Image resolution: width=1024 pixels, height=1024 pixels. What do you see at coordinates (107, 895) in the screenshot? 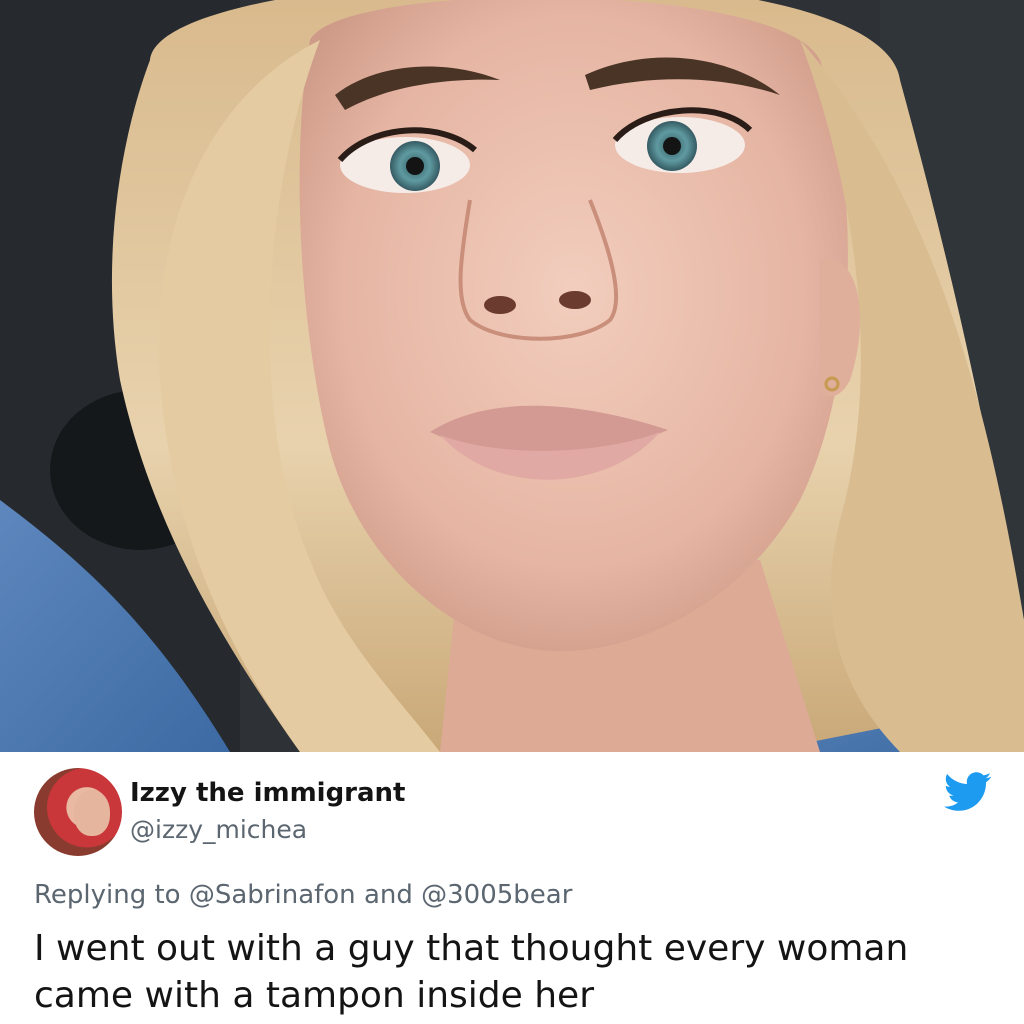
I see `reply-prefix: Replying to` at bounding box center [107, 895].